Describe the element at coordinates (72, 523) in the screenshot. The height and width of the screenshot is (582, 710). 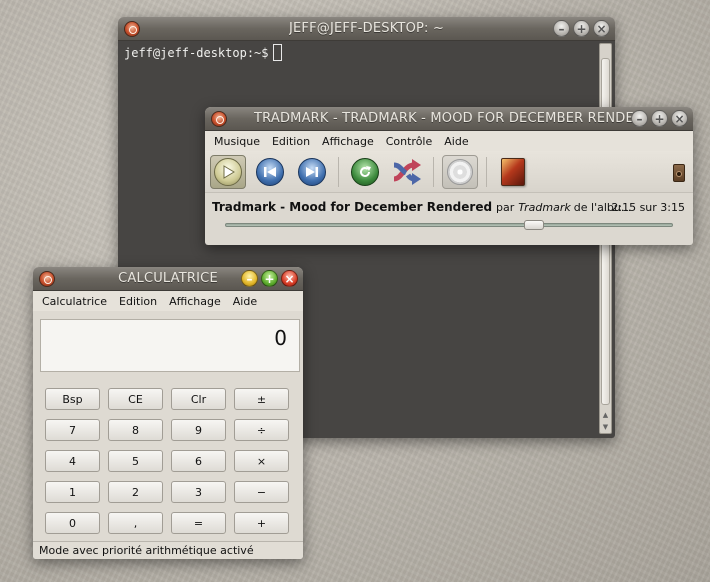
I see `key-0: 0` at that location.